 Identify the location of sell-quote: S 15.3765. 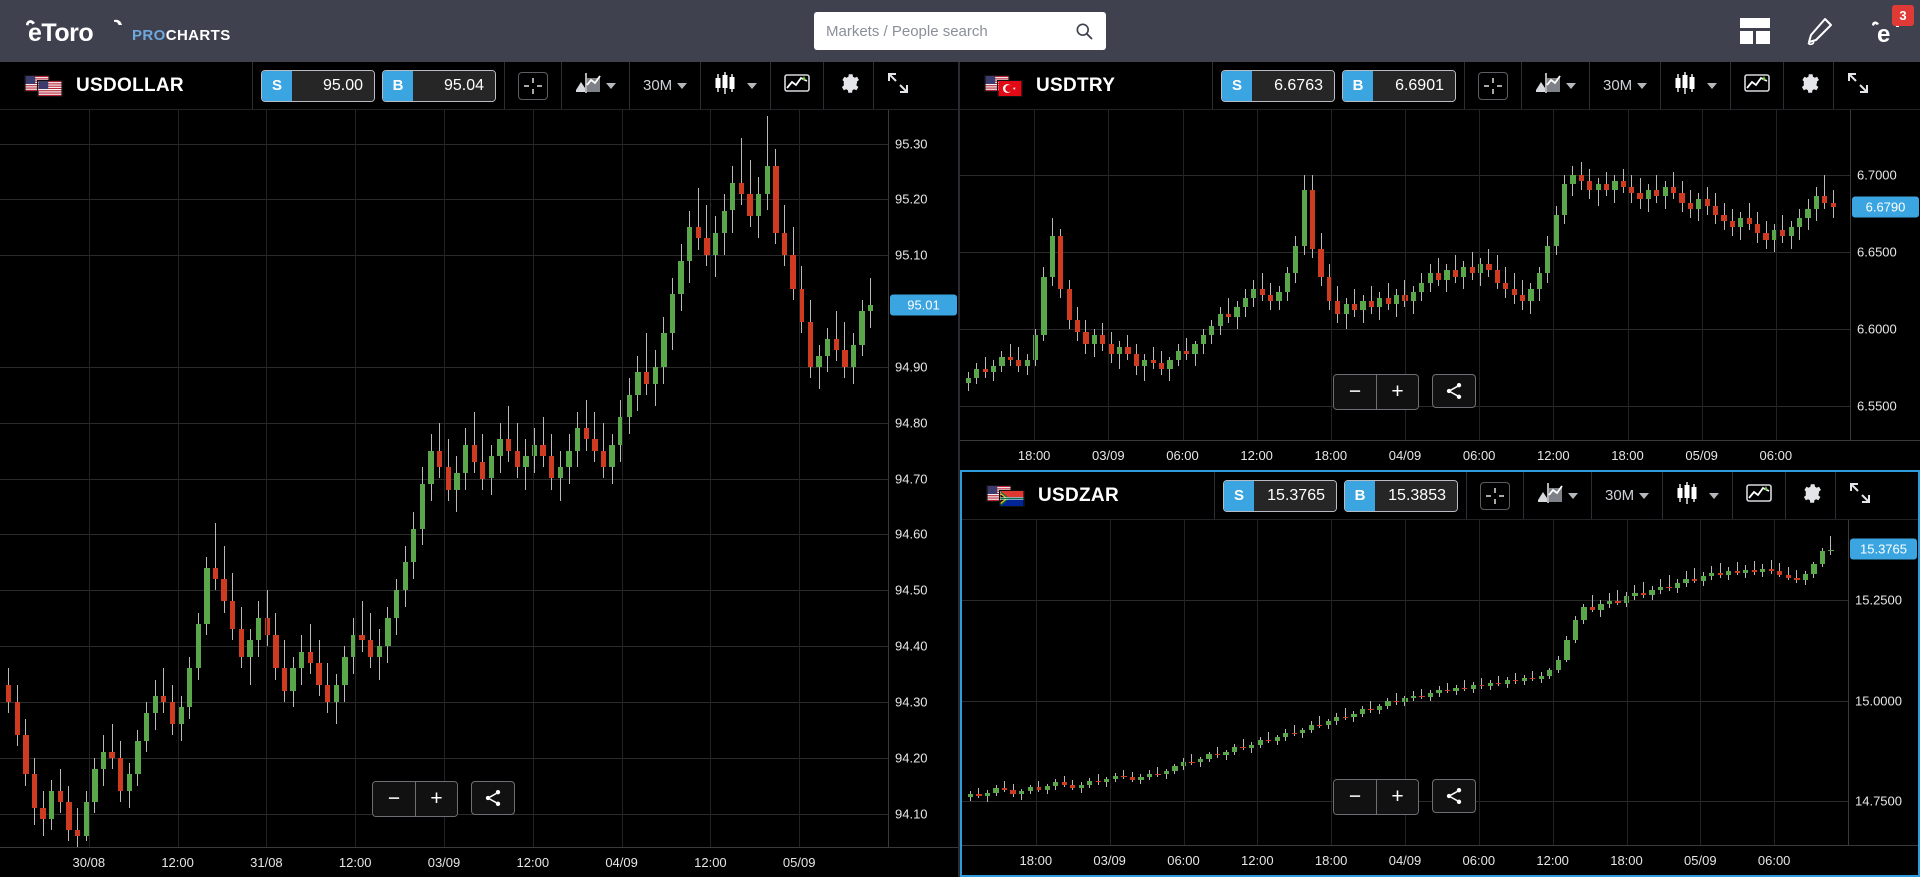
(1280, 495).